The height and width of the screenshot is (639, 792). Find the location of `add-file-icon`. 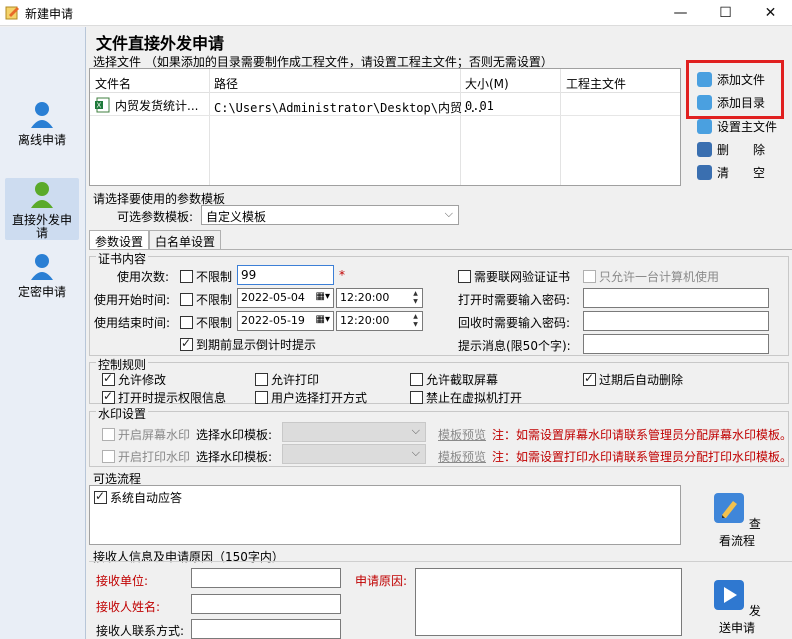

add-file-icon is located at coordinates (704, 79).